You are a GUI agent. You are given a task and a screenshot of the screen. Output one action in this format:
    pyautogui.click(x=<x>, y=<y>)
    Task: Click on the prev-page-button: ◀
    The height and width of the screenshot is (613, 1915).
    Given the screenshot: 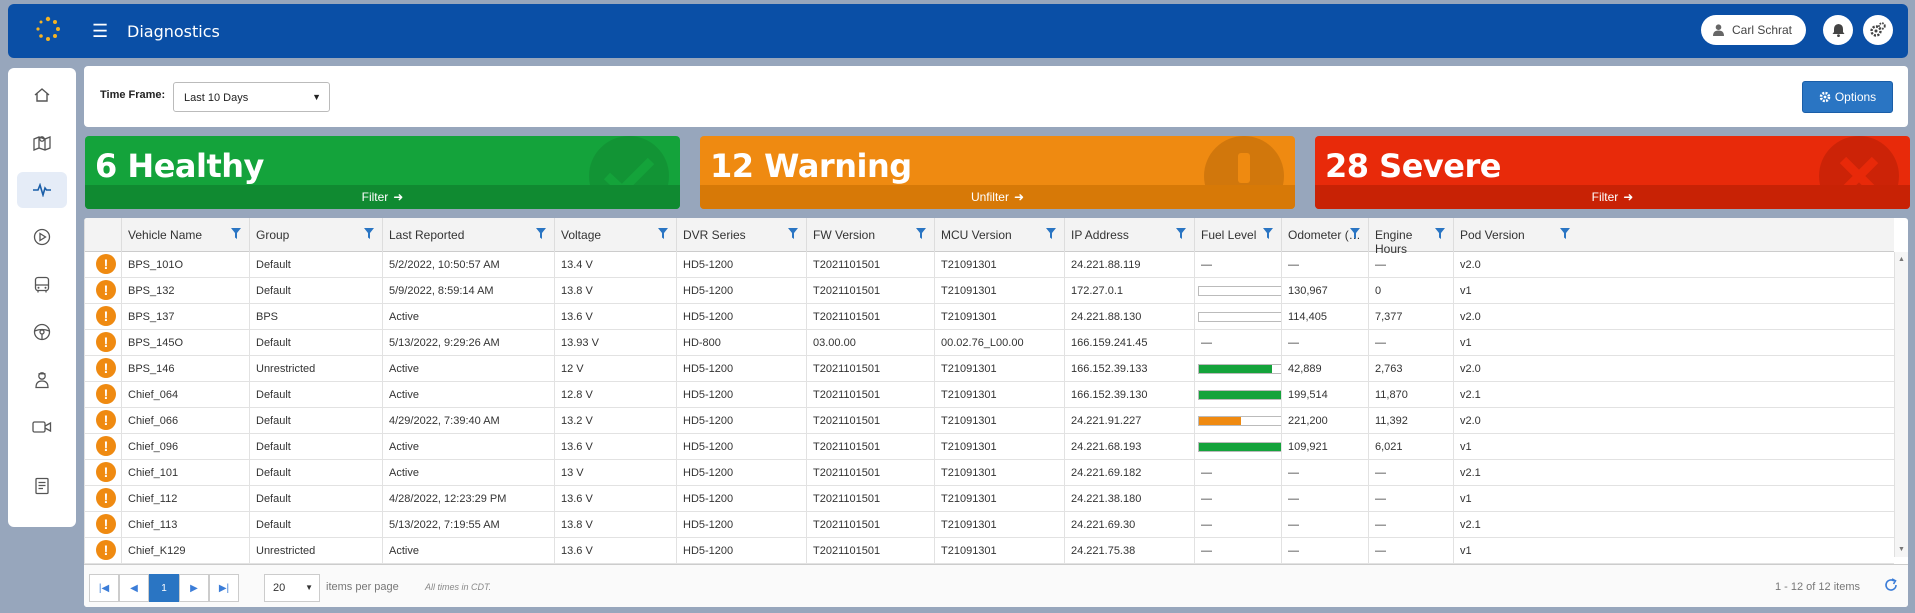 What is the action you would take?
    pyautogui.click(x=134, y=588)
    